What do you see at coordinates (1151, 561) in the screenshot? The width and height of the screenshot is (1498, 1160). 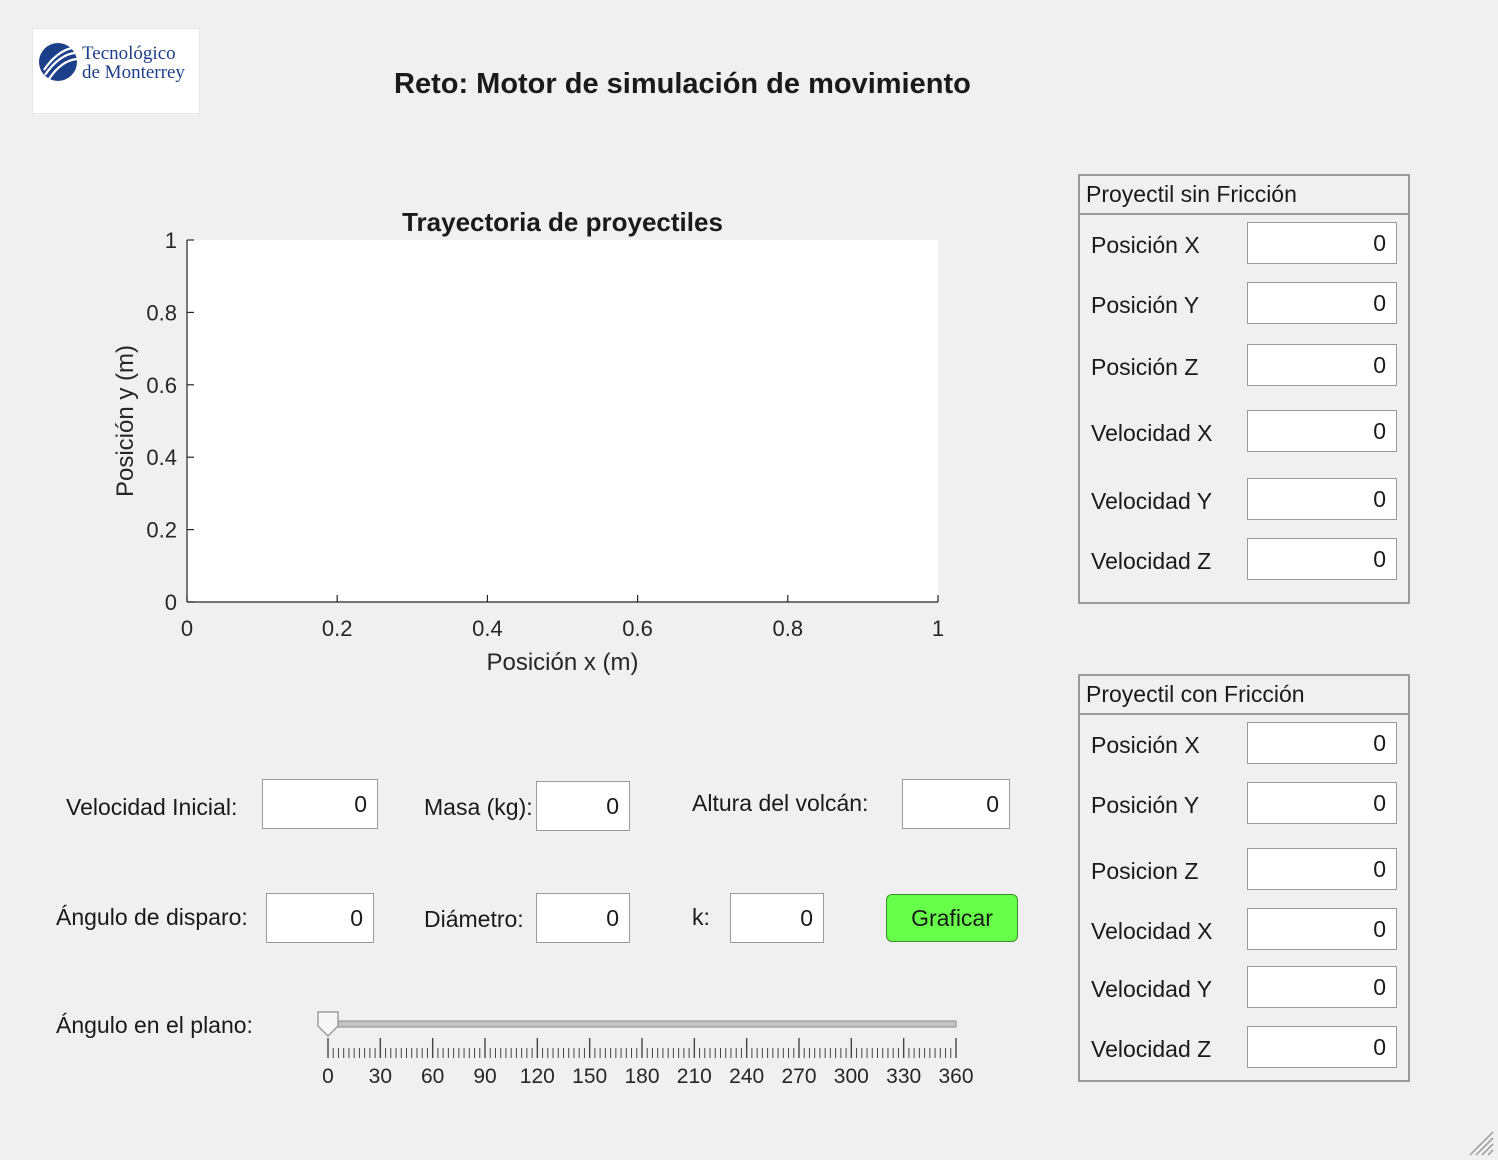 I see `sin-friccion-velocidad-z-label: Velocidad Z` at bounding box center [1151, 561].